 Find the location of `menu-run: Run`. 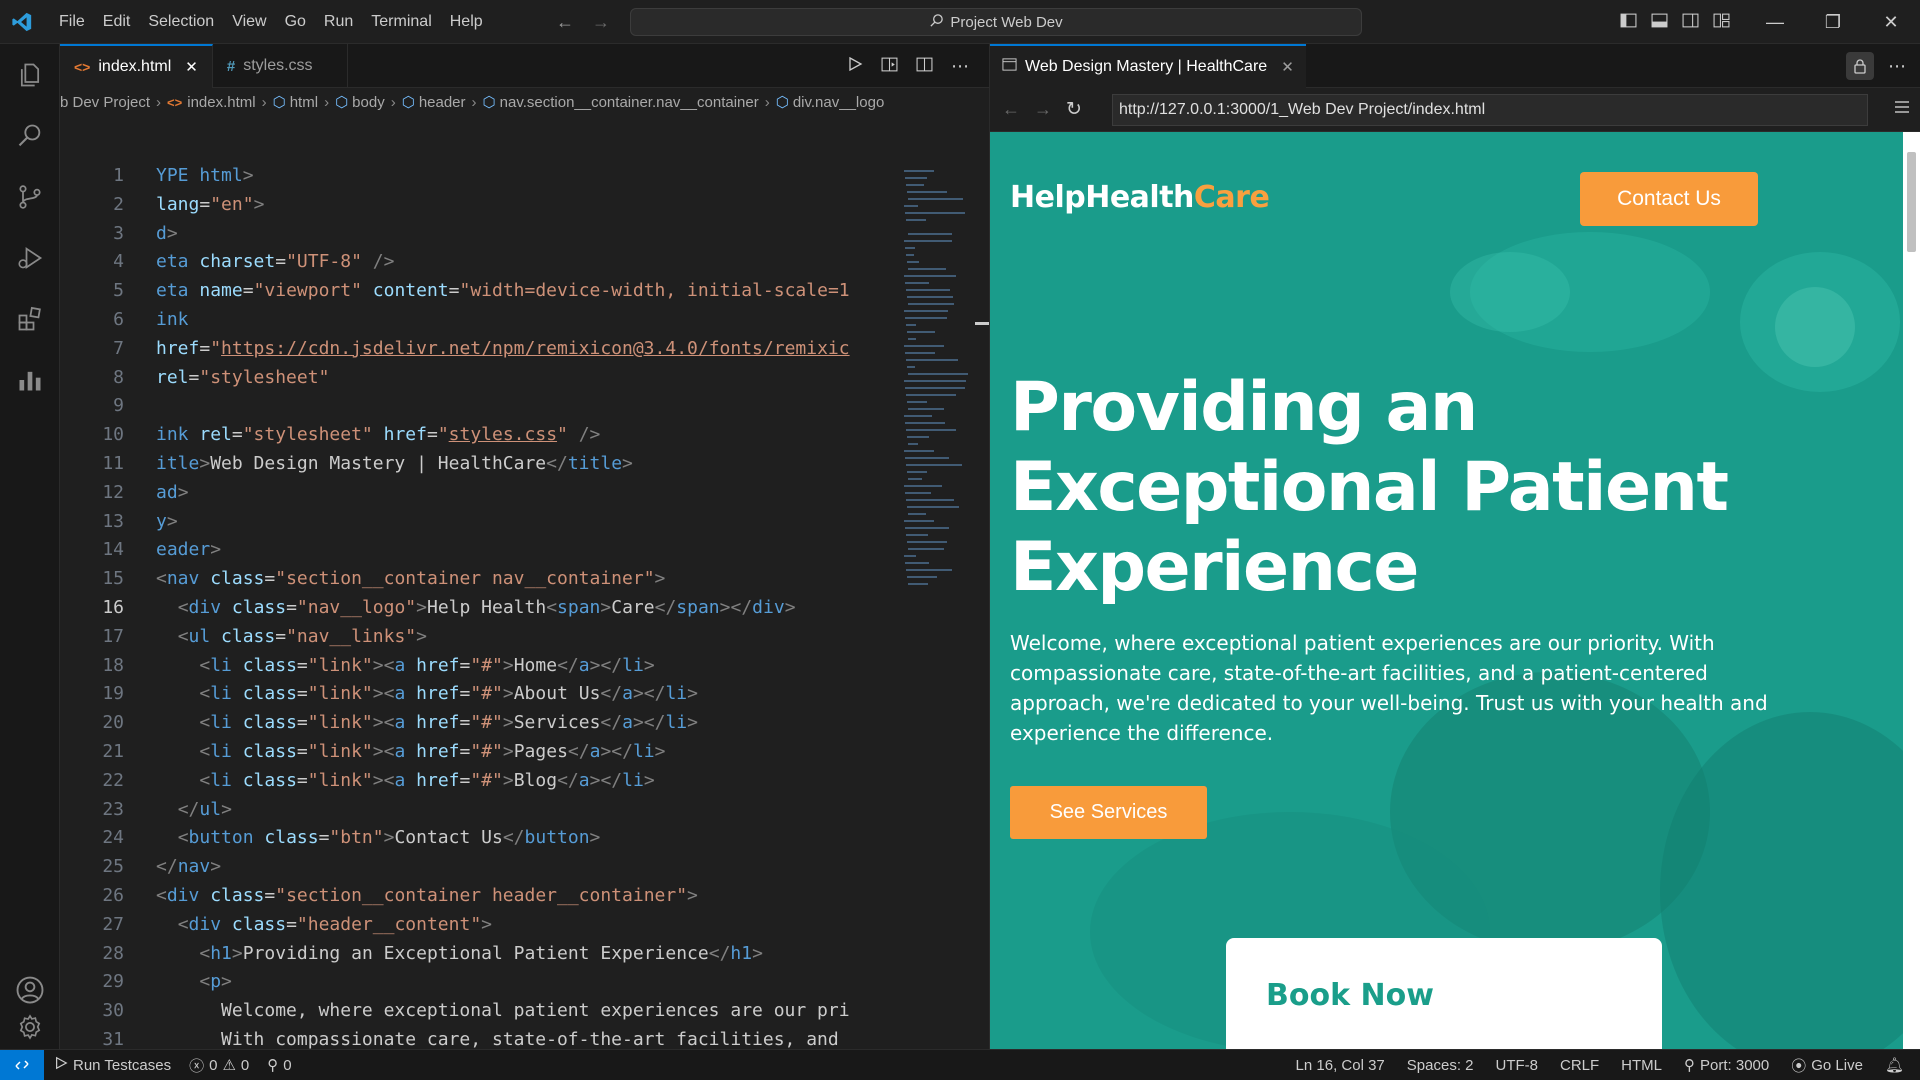

menu-run: Run is located at coordinates (338, 22).